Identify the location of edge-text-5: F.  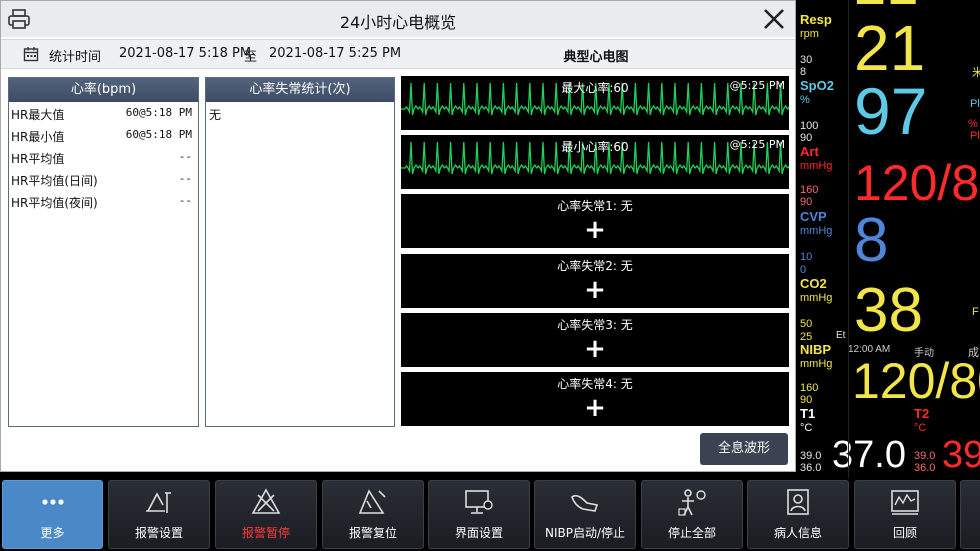
(975, 312).